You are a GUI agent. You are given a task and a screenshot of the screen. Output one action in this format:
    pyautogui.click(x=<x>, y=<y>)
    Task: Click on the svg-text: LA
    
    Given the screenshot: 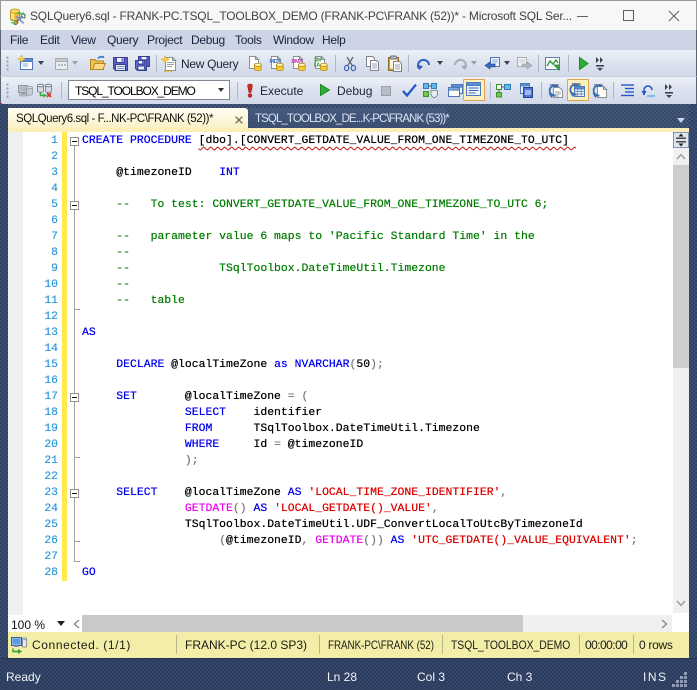 What is the action you would take?
    pyautogui.click(x=317, y=66)
    